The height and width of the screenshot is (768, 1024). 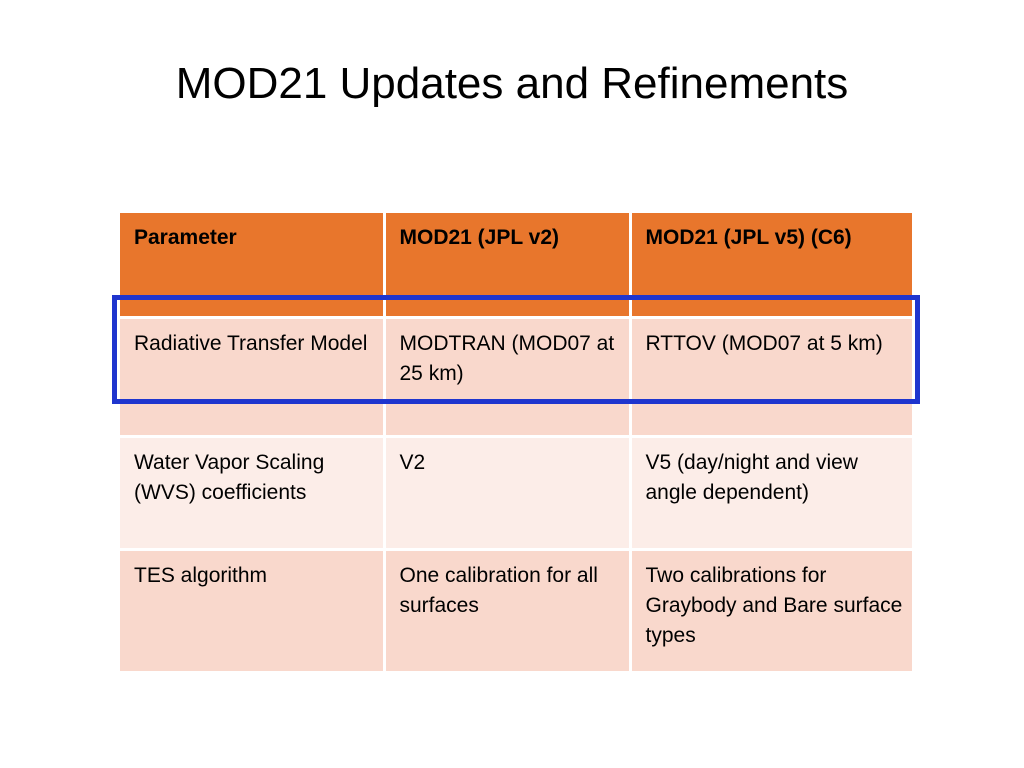 I want to click on cell-parameter: Water Vapor Scaling (WVS) coefficients, so click(x=253, y=493).